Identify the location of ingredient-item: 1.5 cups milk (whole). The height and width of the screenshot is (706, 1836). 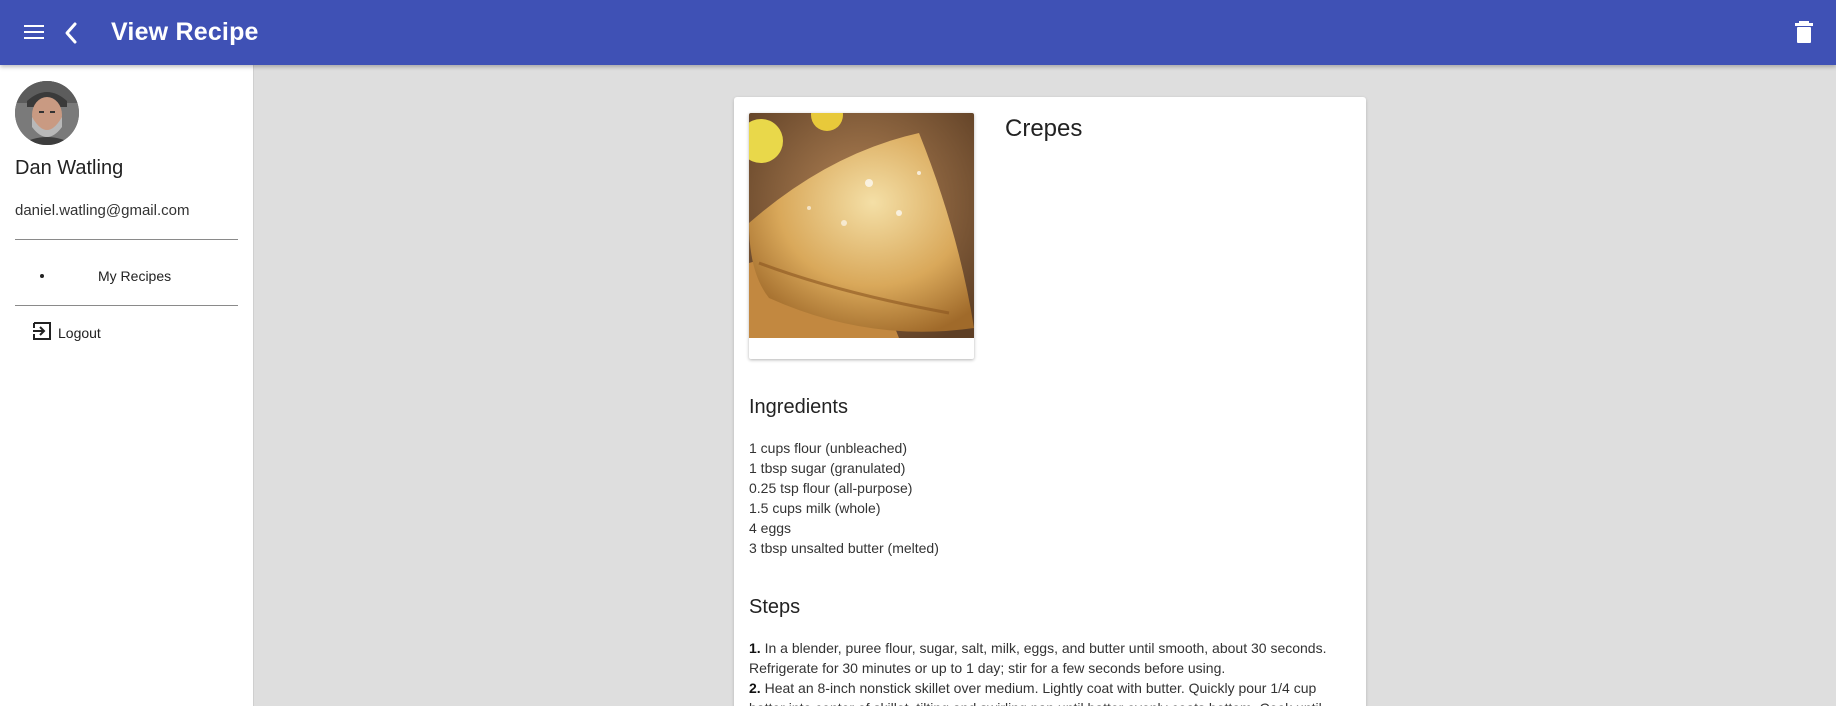
(815, 508).